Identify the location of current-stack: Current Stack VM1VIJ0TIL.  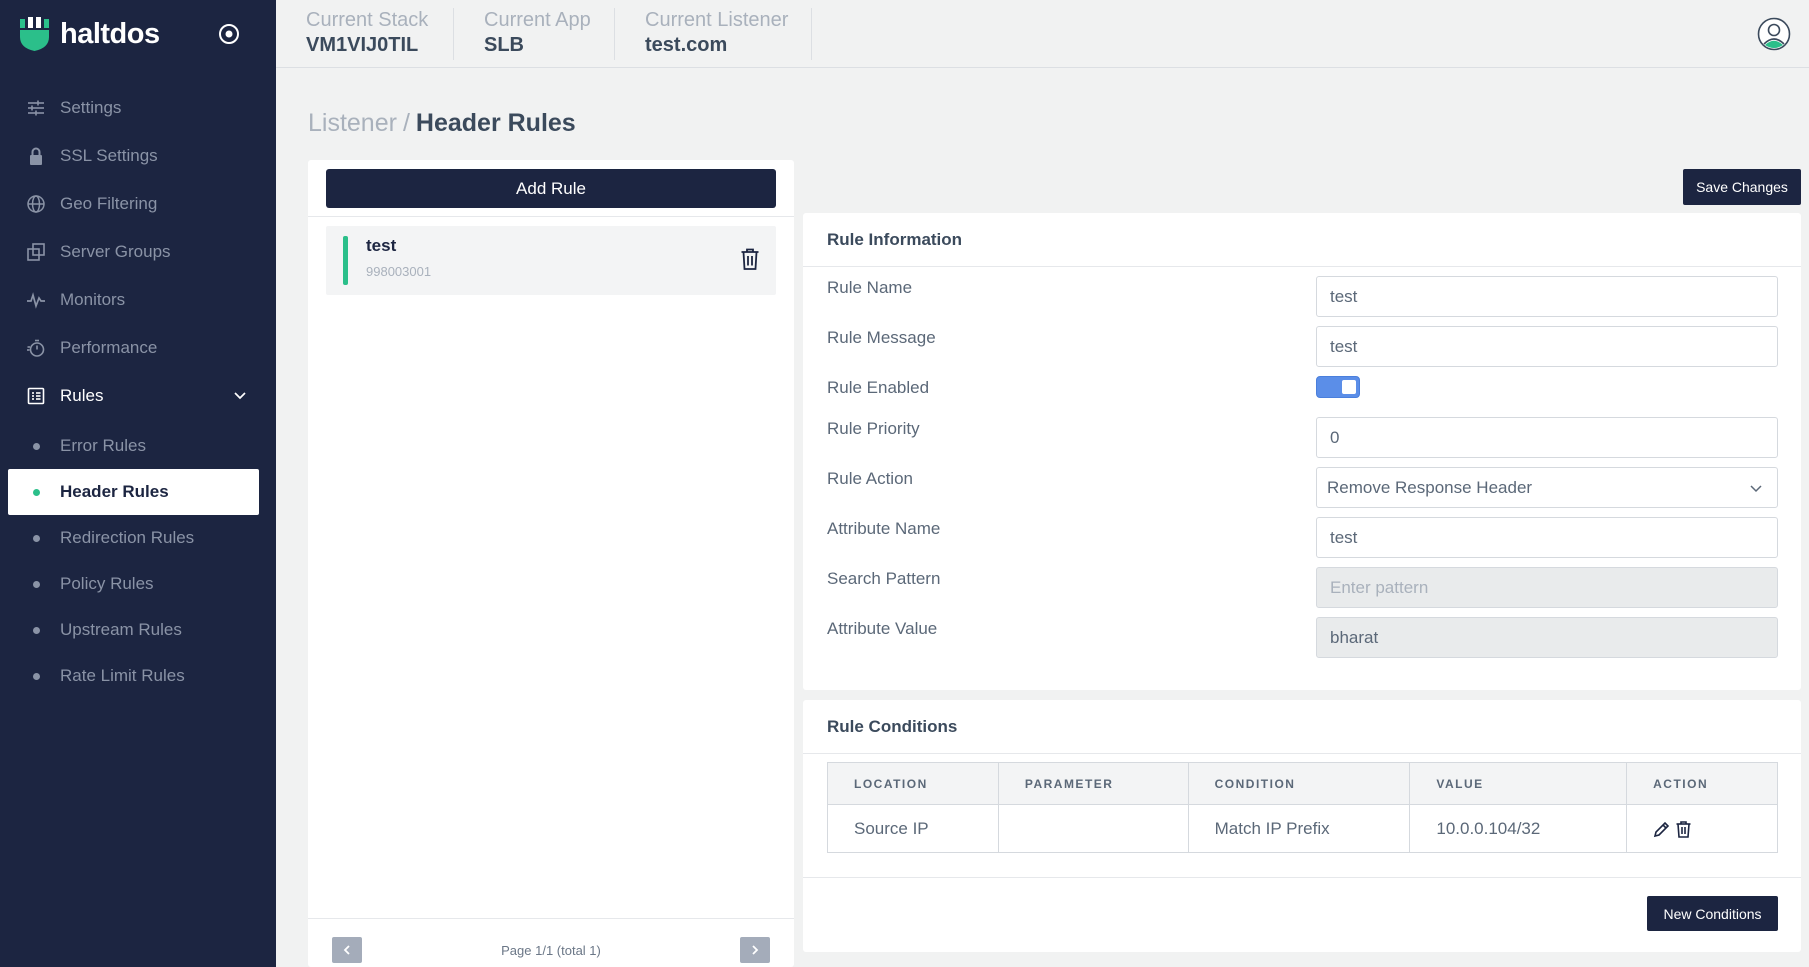
(365, 34).